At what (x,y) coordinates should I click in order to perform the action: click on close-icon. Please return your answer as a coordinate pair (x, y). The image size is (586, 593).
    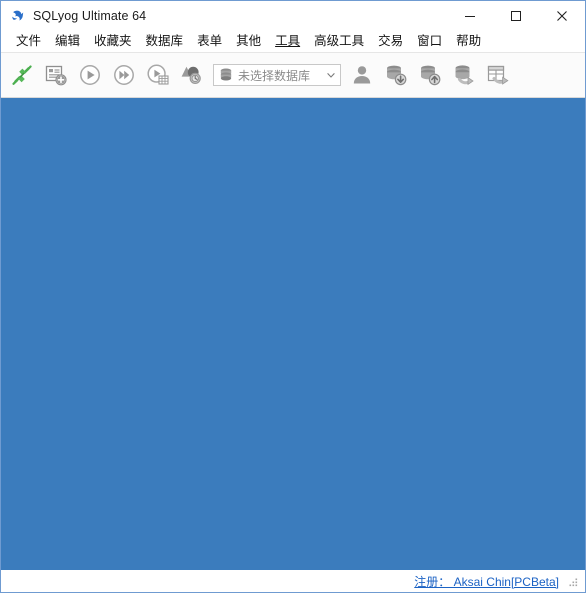
    Looking at the image, I should click on (562, 15).